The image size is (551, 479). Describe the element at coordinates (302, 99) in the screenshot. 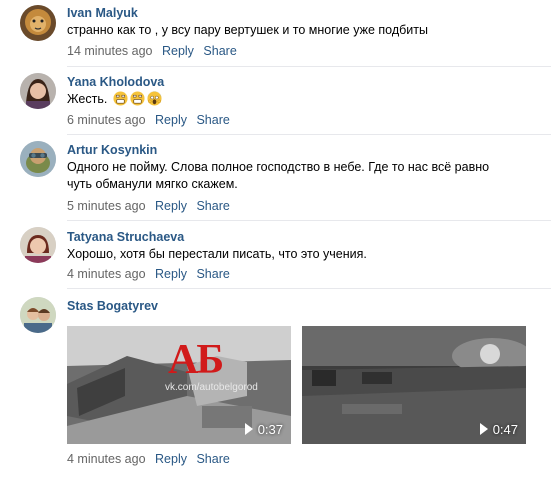

I see `comment-text: Жесть.` at that location.